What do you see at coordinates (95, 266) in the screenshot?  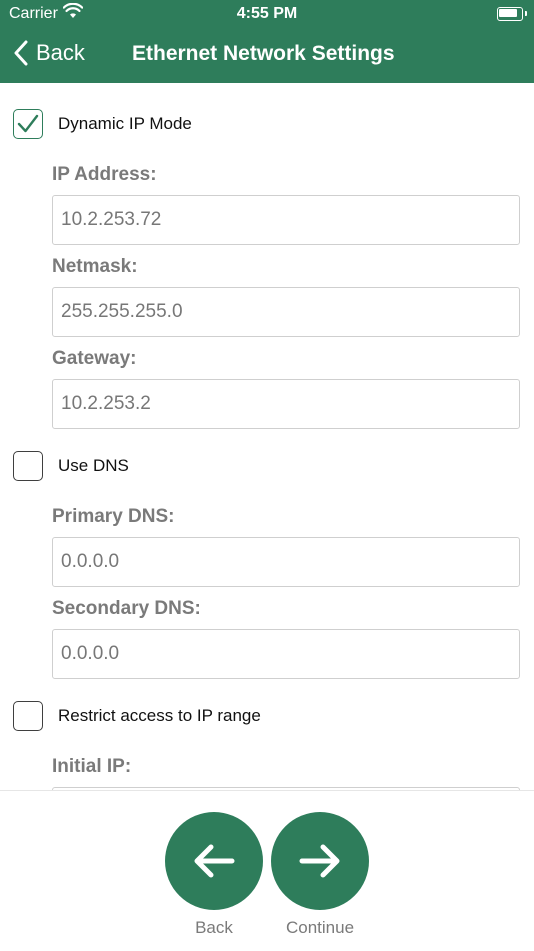 I see `netmask-label: Netmask:` at bounding box center [95, 266].